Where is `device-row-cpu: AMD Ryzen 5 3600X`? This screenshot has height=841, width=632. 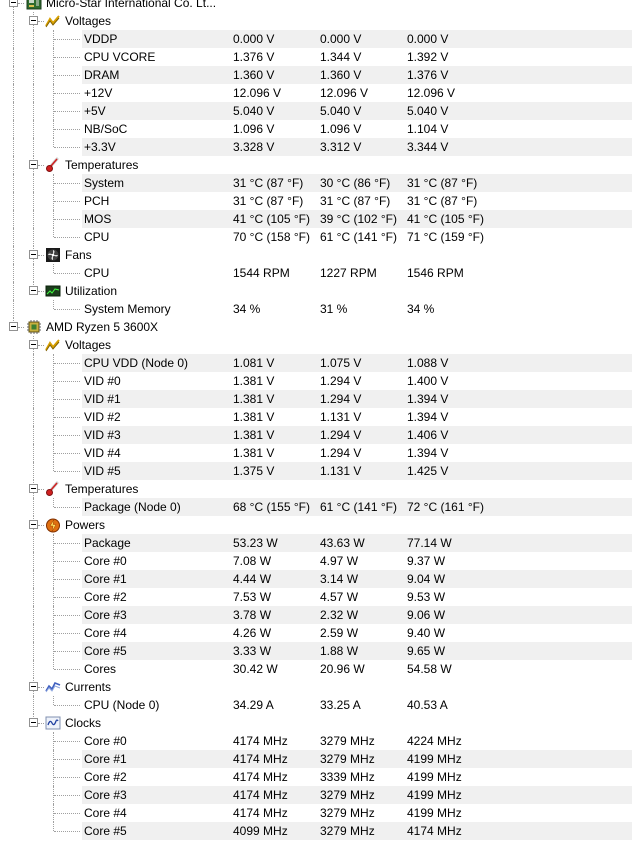
device-row-cpu: AMD Ryzen 5 3600X is located at coordinates (316, 327).